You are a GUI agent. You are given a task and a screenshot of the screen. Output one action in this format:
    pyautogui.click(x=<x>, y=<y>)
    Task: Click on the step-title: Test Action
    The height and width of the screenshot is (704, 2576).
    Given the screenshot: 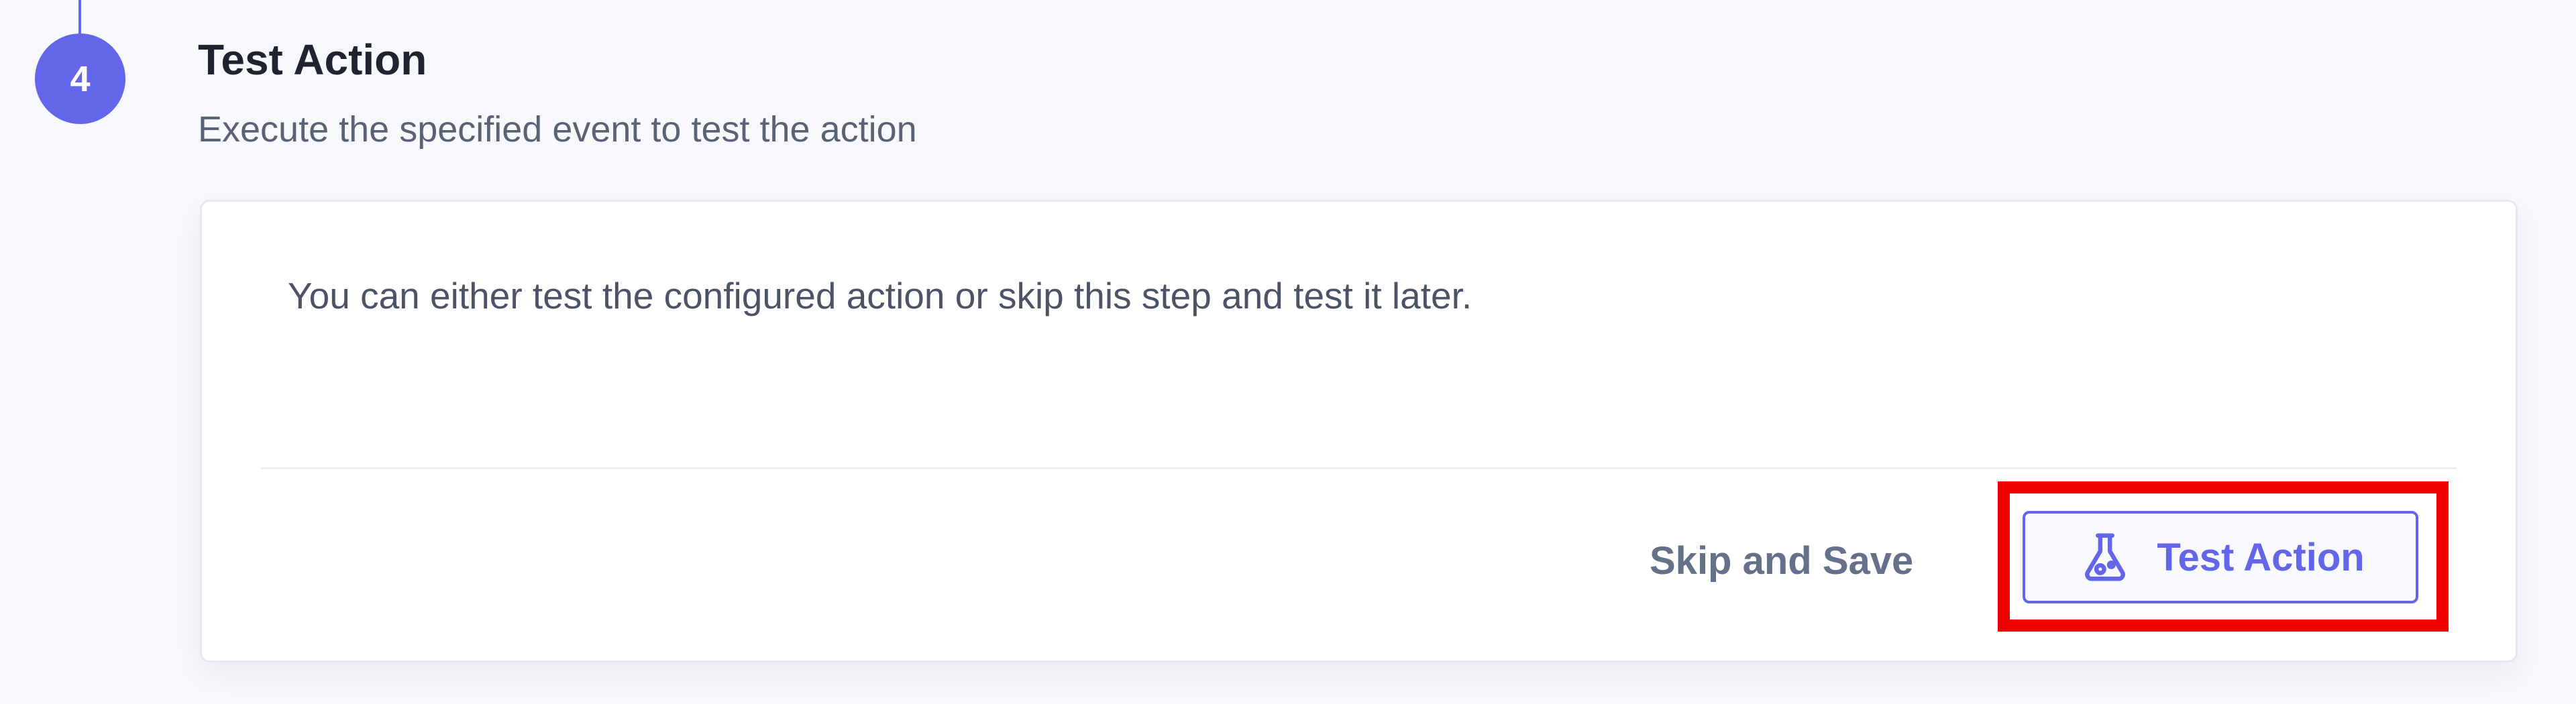 What is the action you would take?
    pyautogui.click(x=312, y=60)
    